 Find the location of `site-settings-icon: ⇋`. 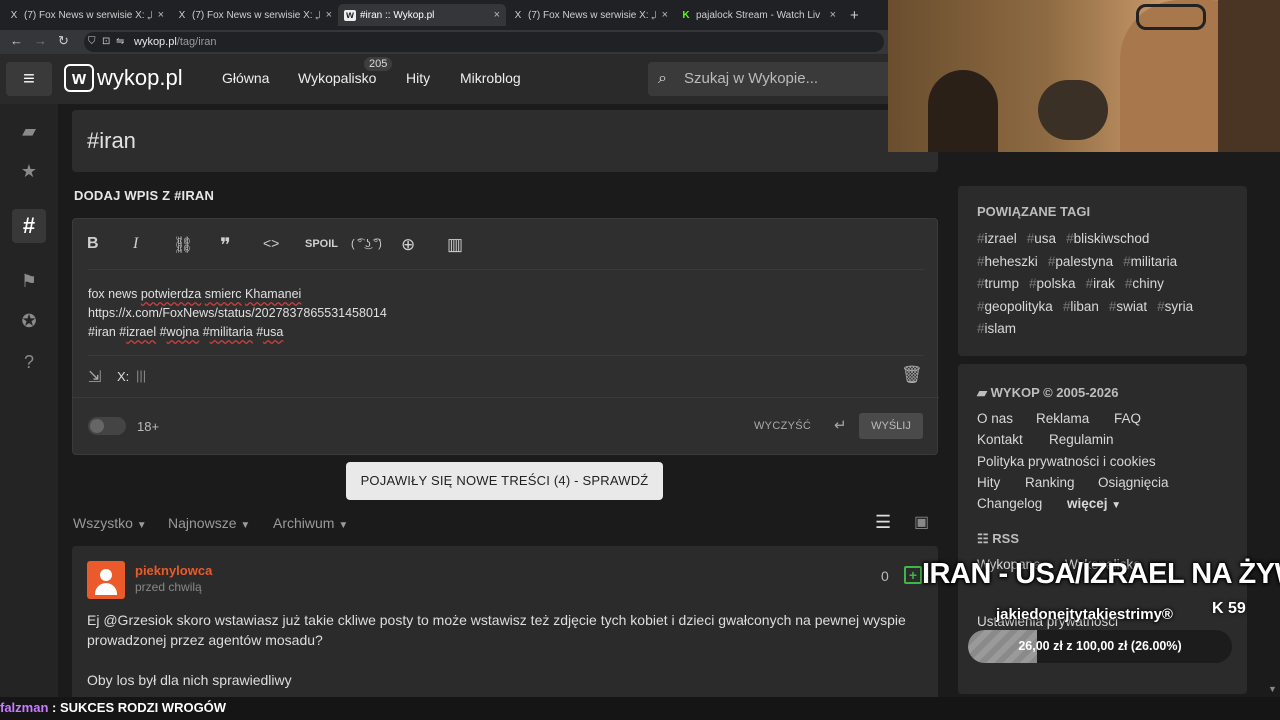

site-settings-icon: ⇋ is located at coordinates (120, 42).